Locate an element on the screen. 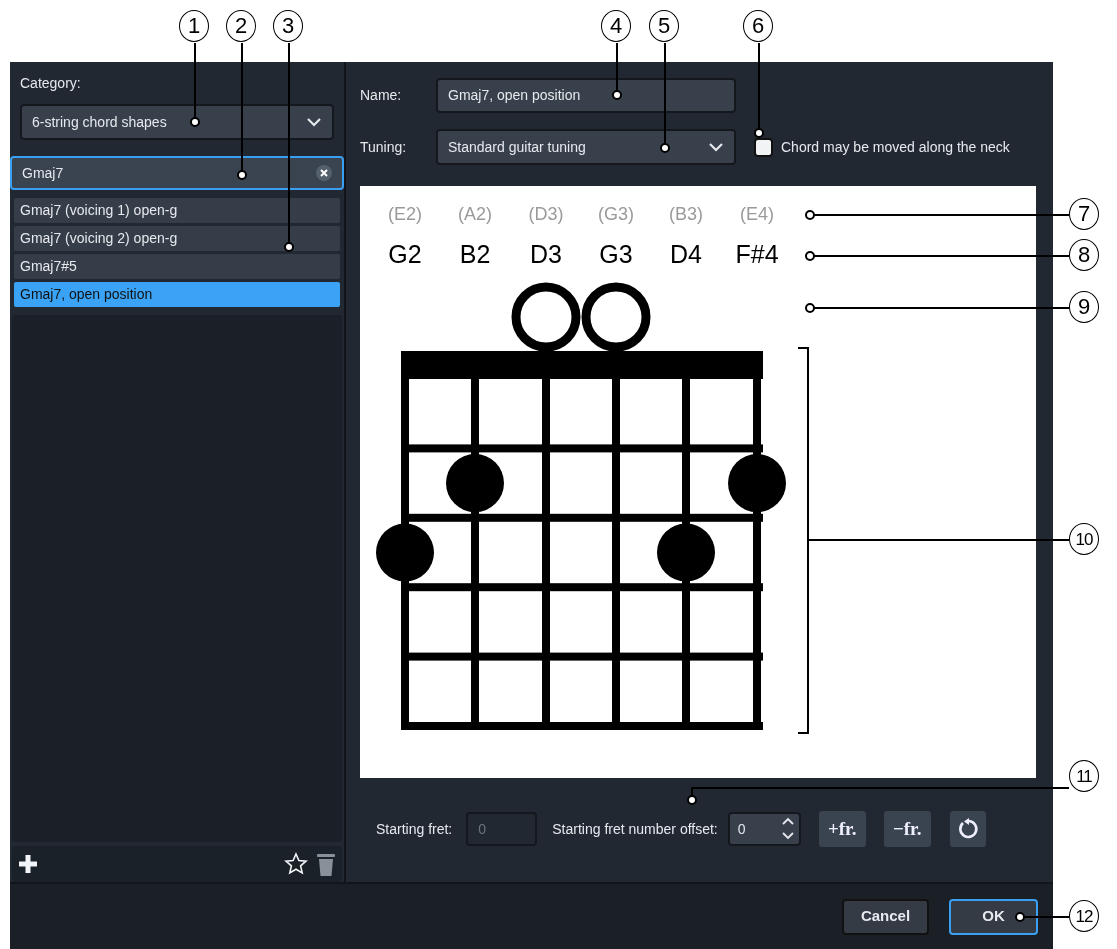 The width and height of the screenshot is (1117, 949). callout-number: 3 is located at coordinates (288, 26).